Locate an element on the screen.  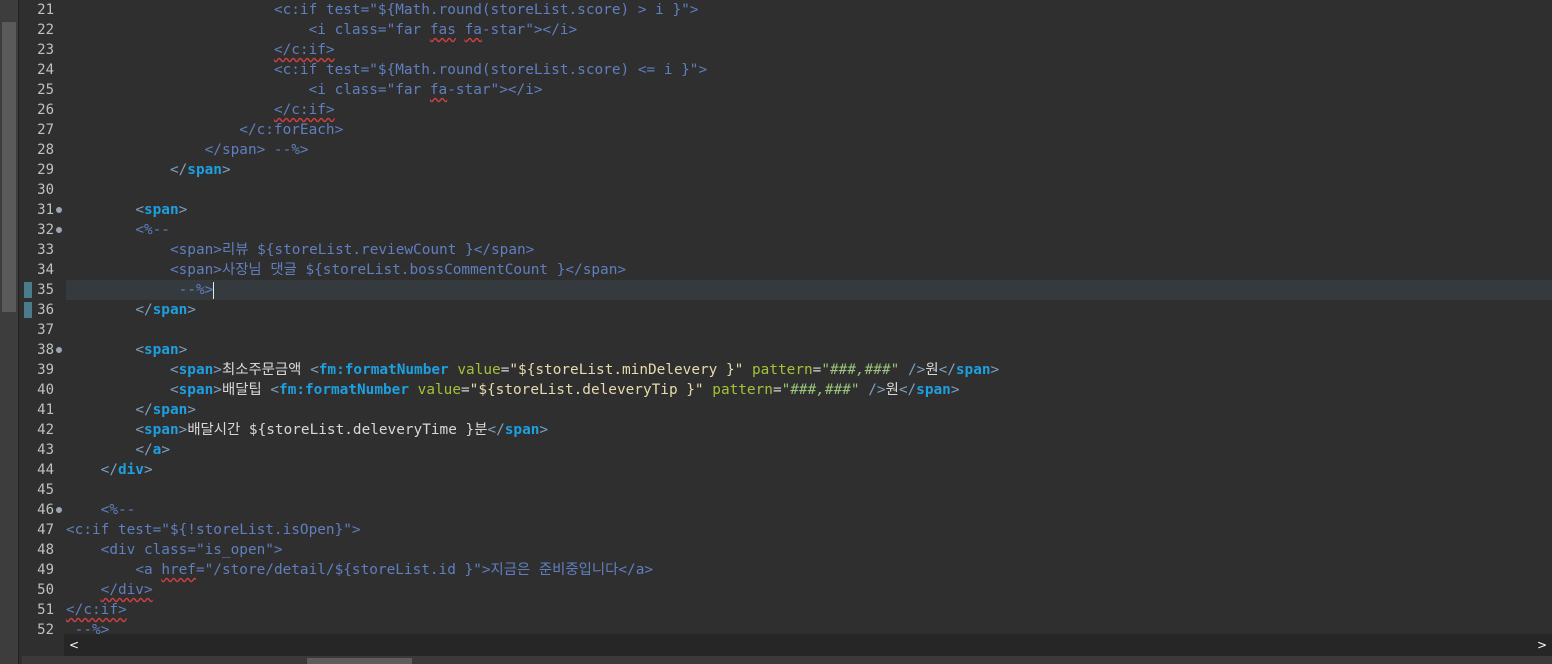
line-number: 35 is located at coordinates (45, 290).